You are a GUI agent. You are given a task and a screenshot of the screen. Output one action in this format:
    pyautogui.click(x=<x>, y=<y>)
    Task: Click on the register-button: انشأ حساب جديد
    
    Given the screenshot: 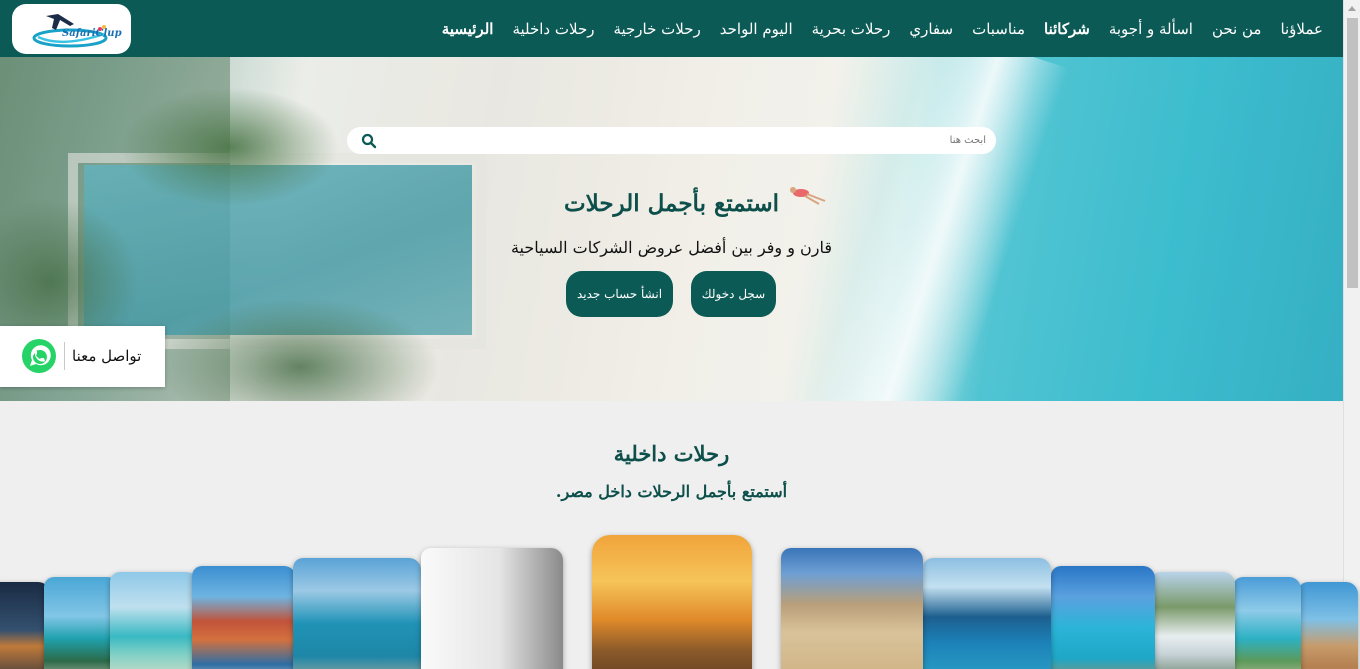 What is the action you would take?
    pyautogui.click(x=619, y=294)
    